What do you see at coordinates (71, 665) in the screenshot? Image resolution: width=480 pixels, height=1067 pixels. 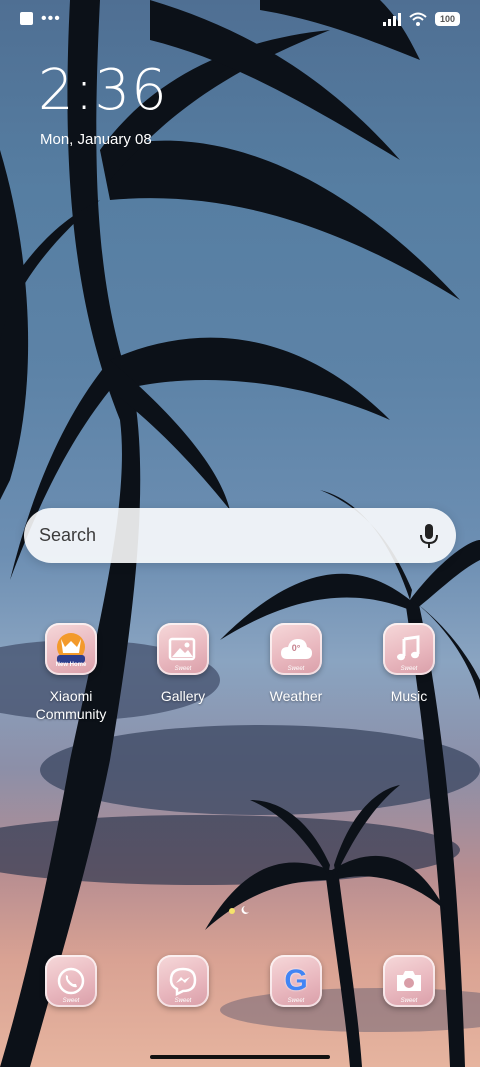 I see `icon-badge-text: New Home` at bounding box center [71, 665].